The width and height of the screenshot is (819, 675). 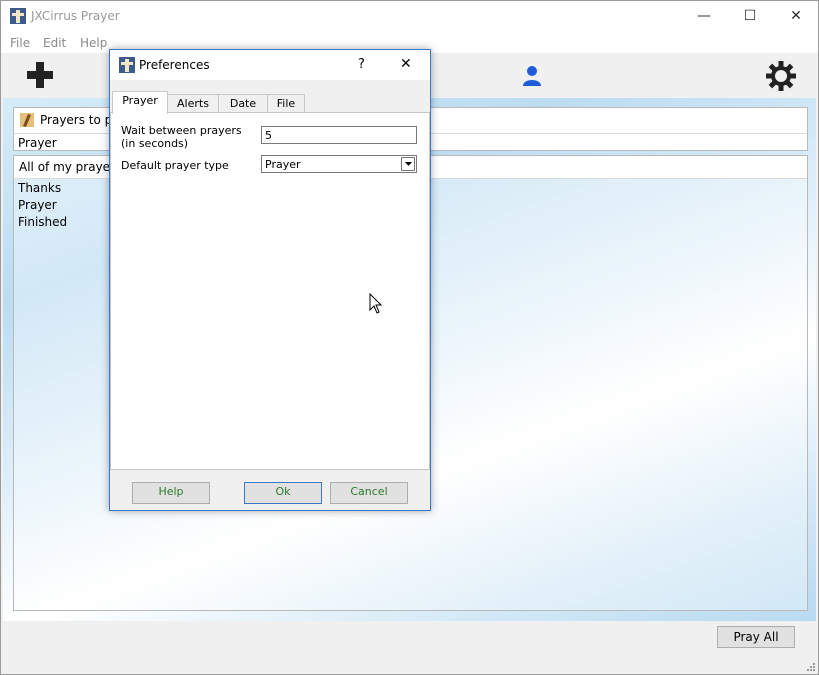 What do you see at coordinates (750, 16) in the screenshot?
I see `maximize-button: ☐` at bounding box center [750, 16].